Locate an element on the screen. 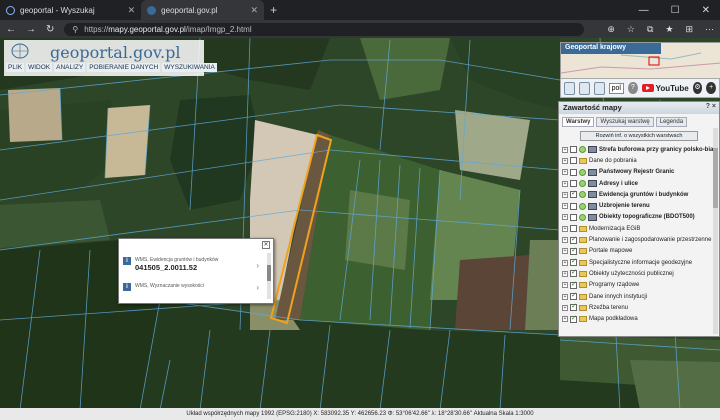  popup-scrollbar is located at coordinates (269, 276).